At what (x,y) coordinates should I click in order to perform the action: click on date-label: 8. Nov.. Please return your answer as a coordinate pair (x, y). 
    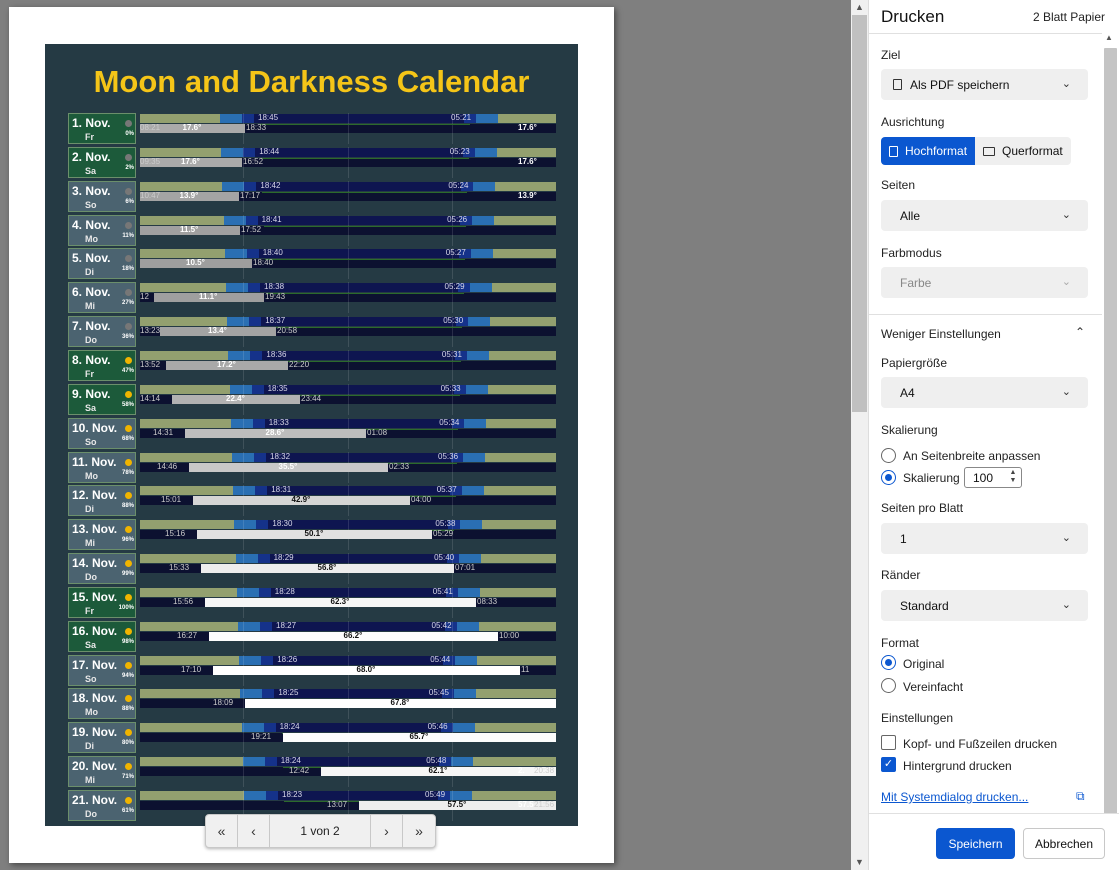
    Looking at the image, I should click on (91, 359).